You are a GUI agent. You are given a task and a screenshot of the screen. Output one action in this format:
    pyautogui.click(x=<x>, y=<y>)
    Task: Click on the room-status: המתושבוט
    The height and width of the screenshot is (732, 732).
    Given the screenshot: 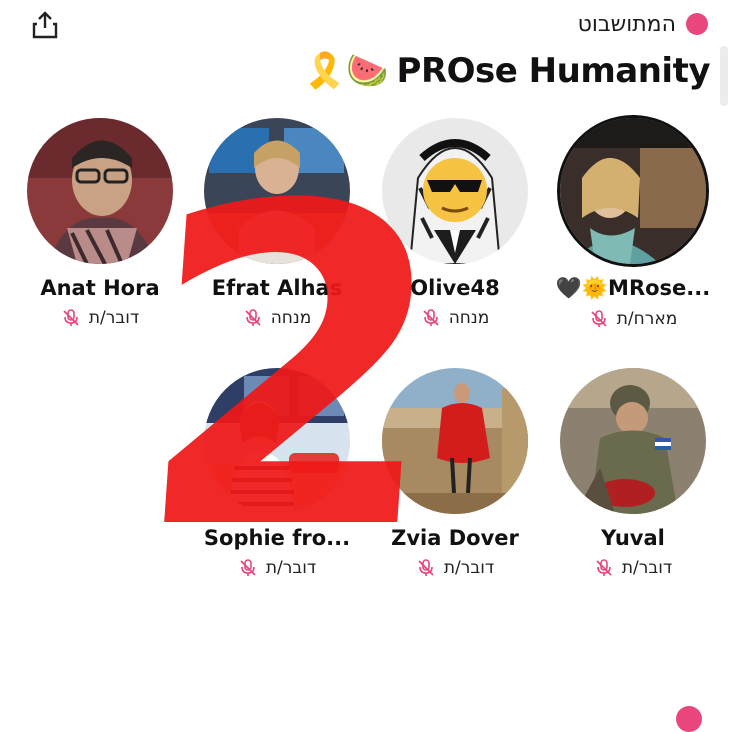 What is the action you would take?
    pyautogui.click(x=643, y=24)
    